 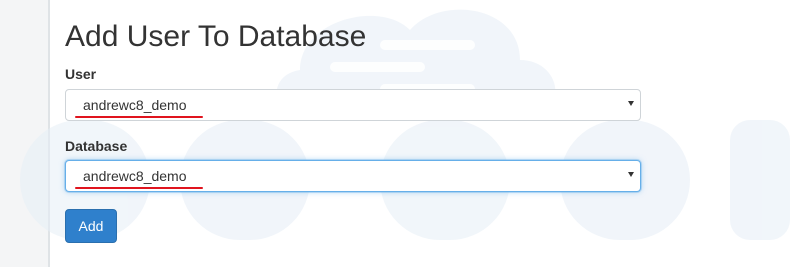 I want to click on page-title: Add User To Database, so click(x=216, y=36).